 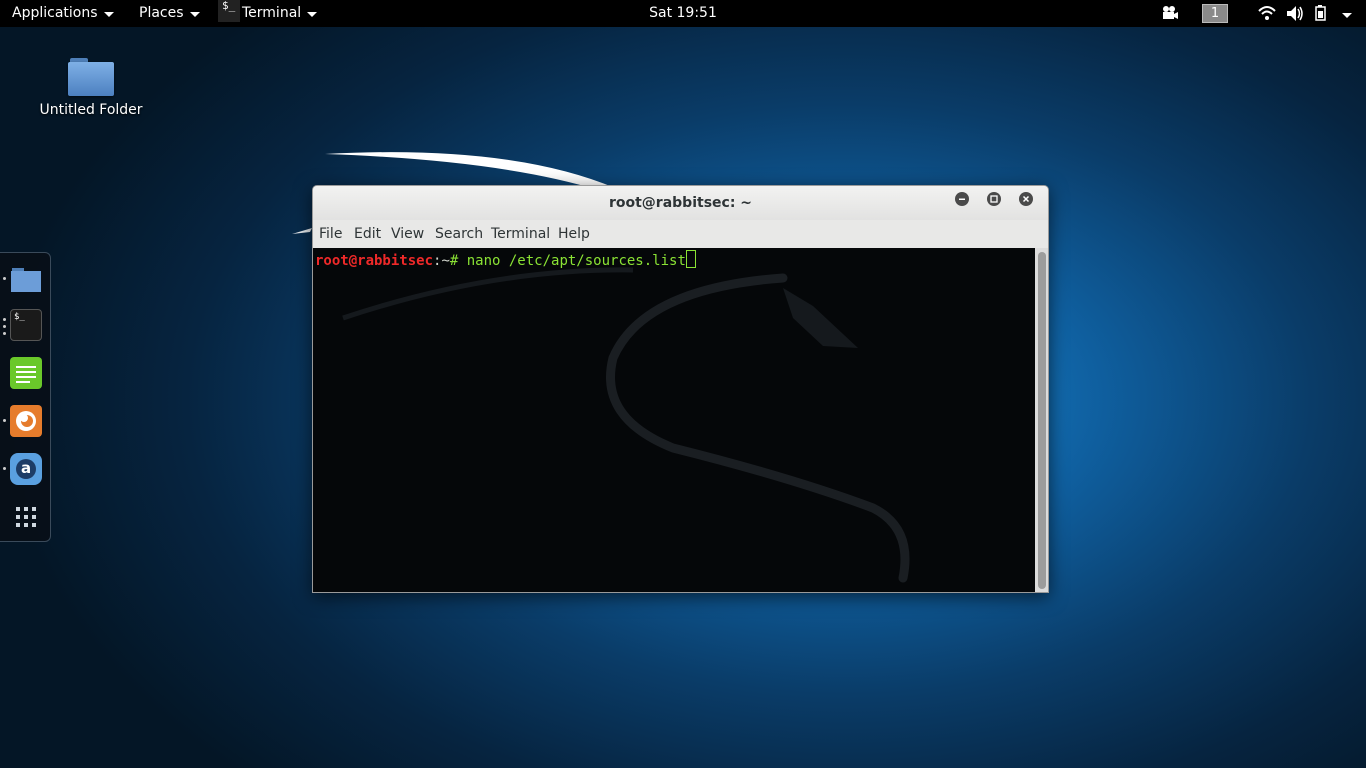 I want to click on dash-dock: $_ a, so click(x=25, y=397).